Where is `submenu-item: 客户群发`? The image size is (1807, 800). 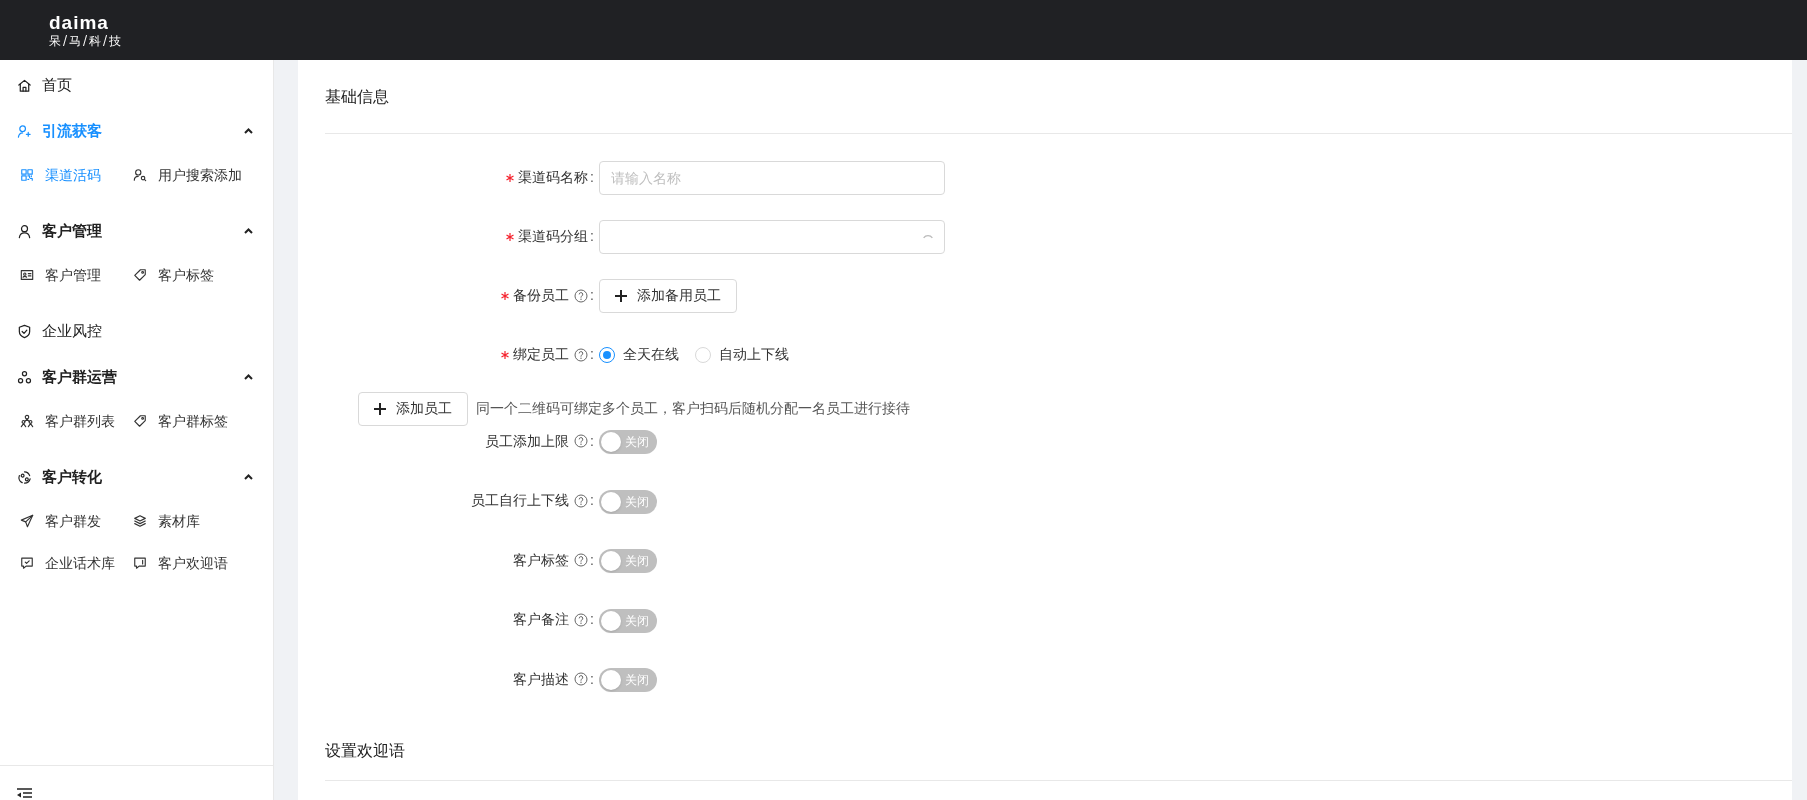 submenu-item: 客户群发 is located at coordinates (76, 521).